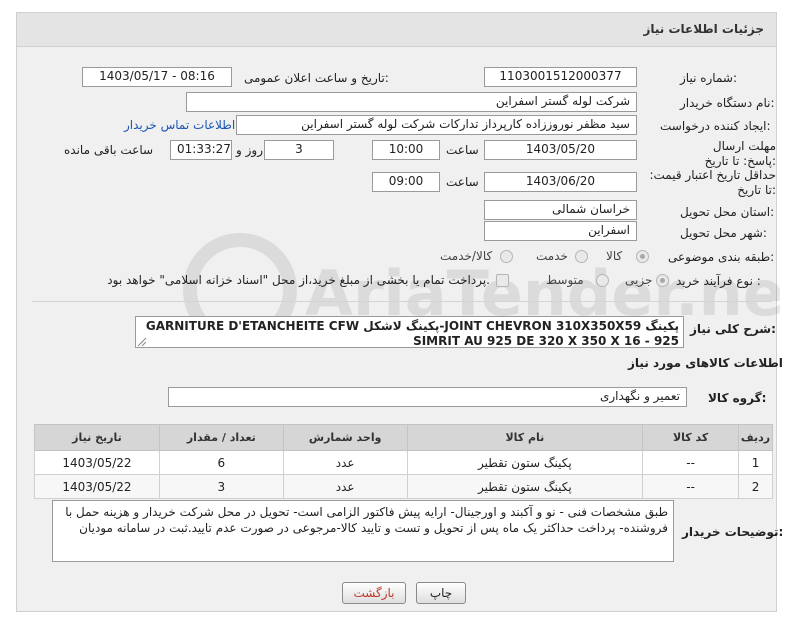 The image size is (789, 620). What do you see at coordinates (411, 102) in the screenshot?
I see `buyer-field: شرکت لوله گستر اسفراین` at bounding box center [411, 102].